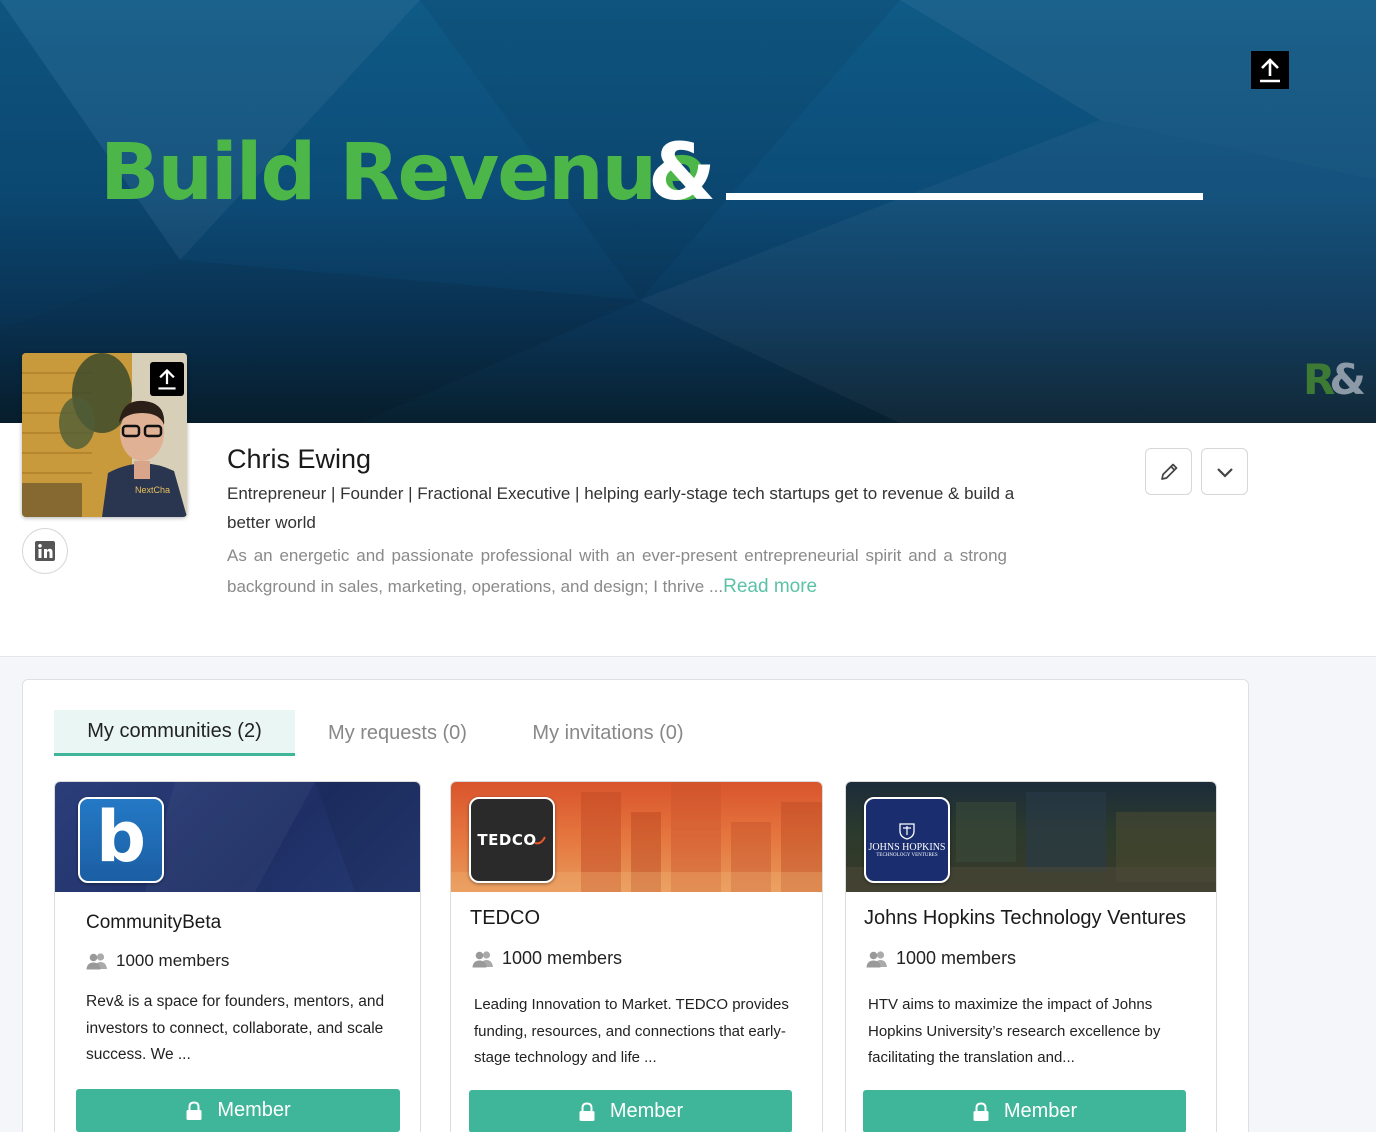  I want to click on pencil-icon, so click(1168, 471).